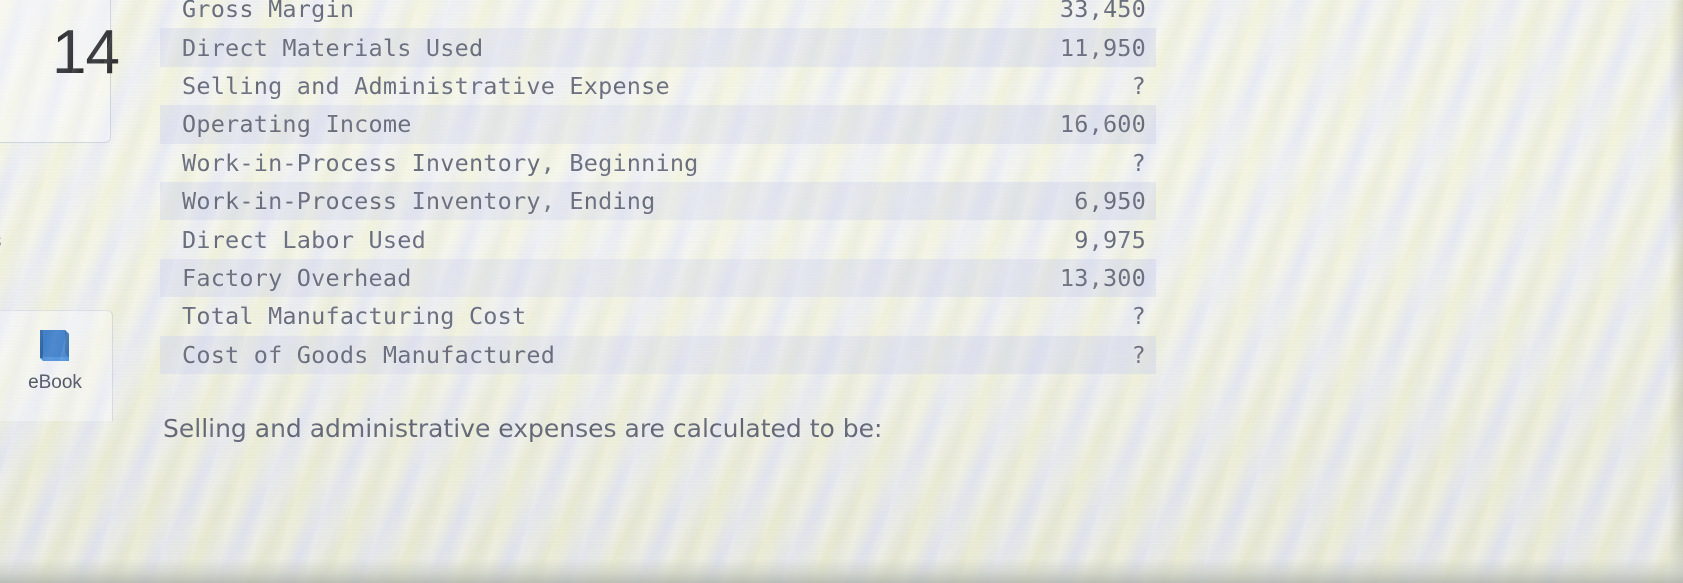  I want to click on row-value: 6,950, so click(1110, 201).